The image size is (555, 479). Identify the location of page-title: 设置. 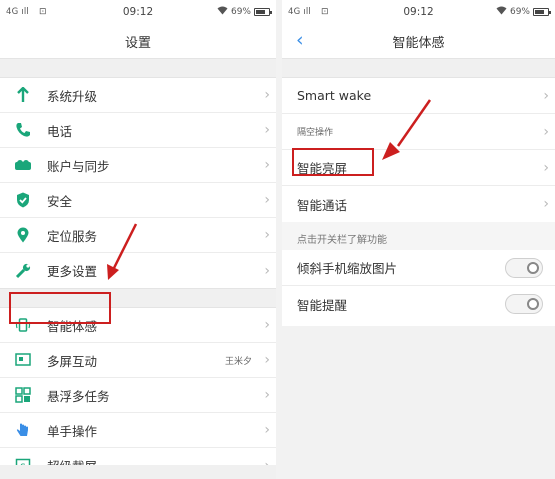
(137, 43).